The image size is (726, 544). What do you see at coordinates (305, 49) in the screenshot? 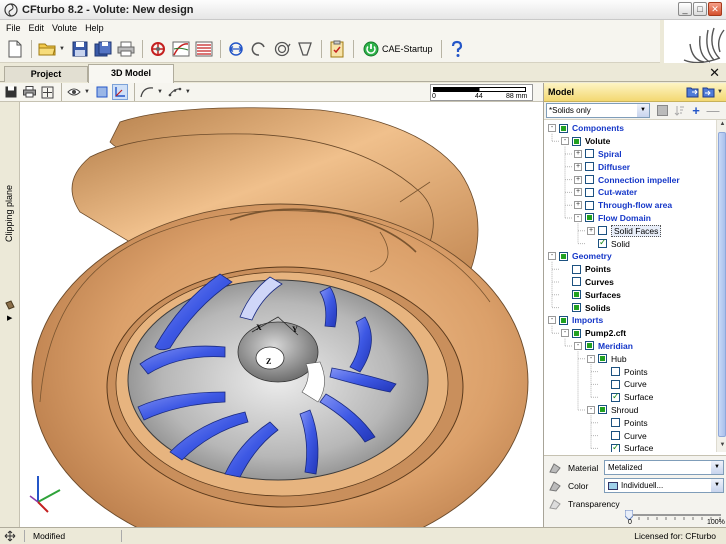
I see `diffuser-button` at bounding box center [305, 49].